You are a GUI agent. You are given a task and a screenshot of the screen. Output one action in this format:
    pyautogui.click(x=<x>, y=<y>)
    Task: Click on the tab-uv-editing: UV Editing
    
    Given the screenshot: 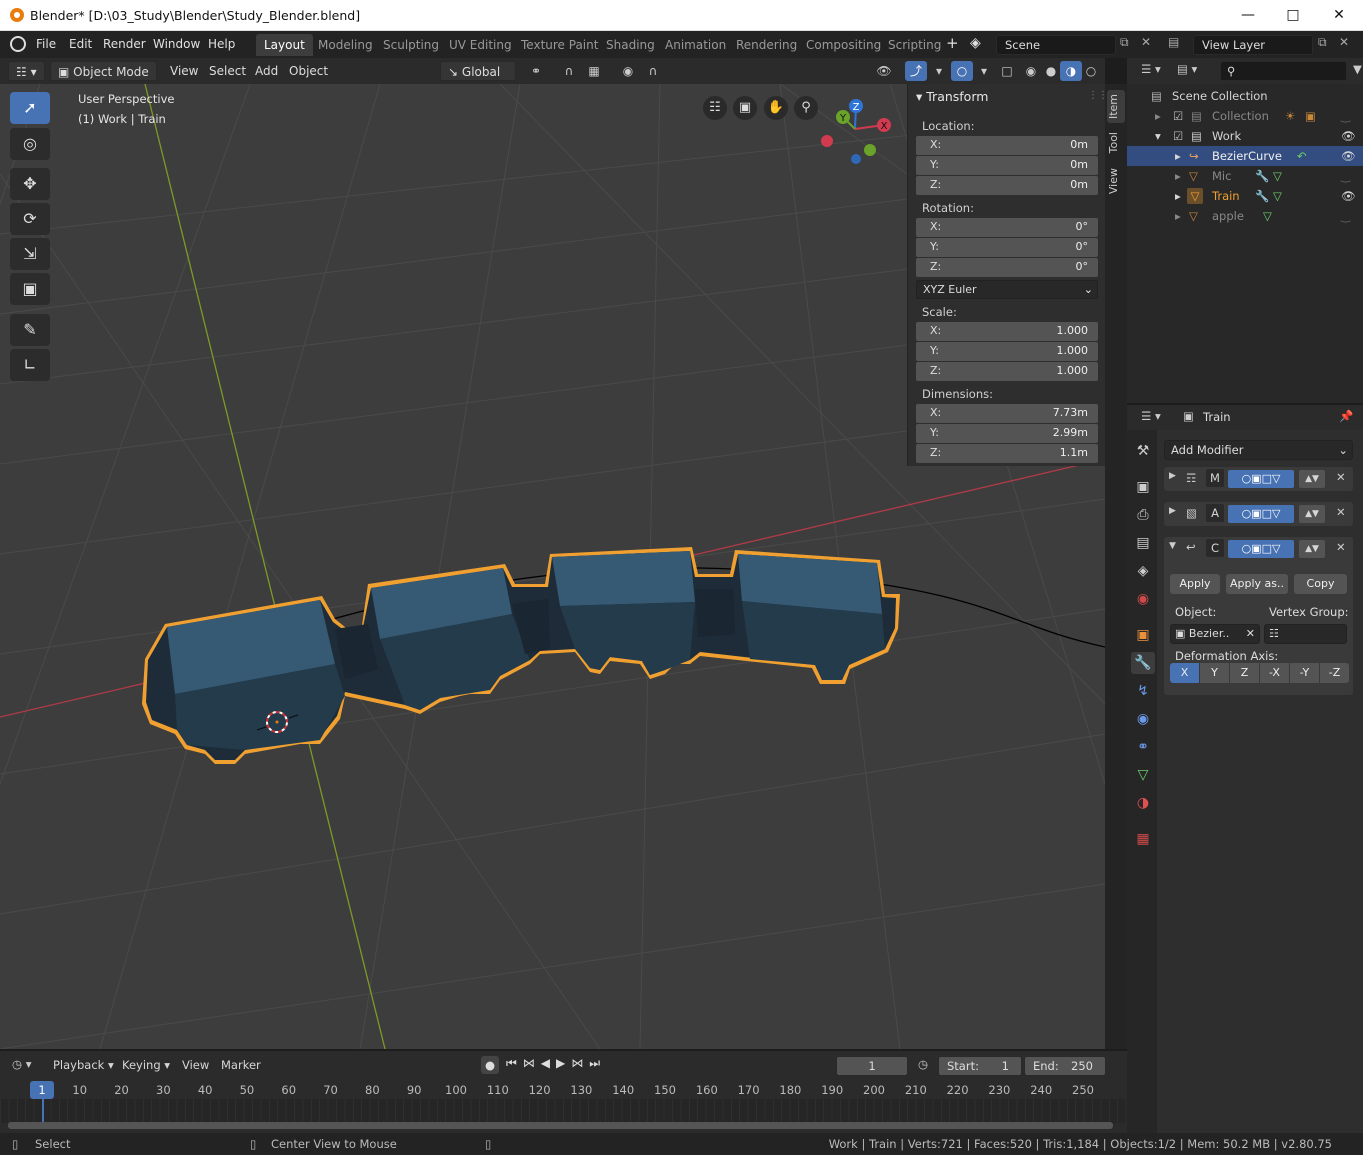 What is the action you would take?
    pyautogui.click(x=480, y=45)
    